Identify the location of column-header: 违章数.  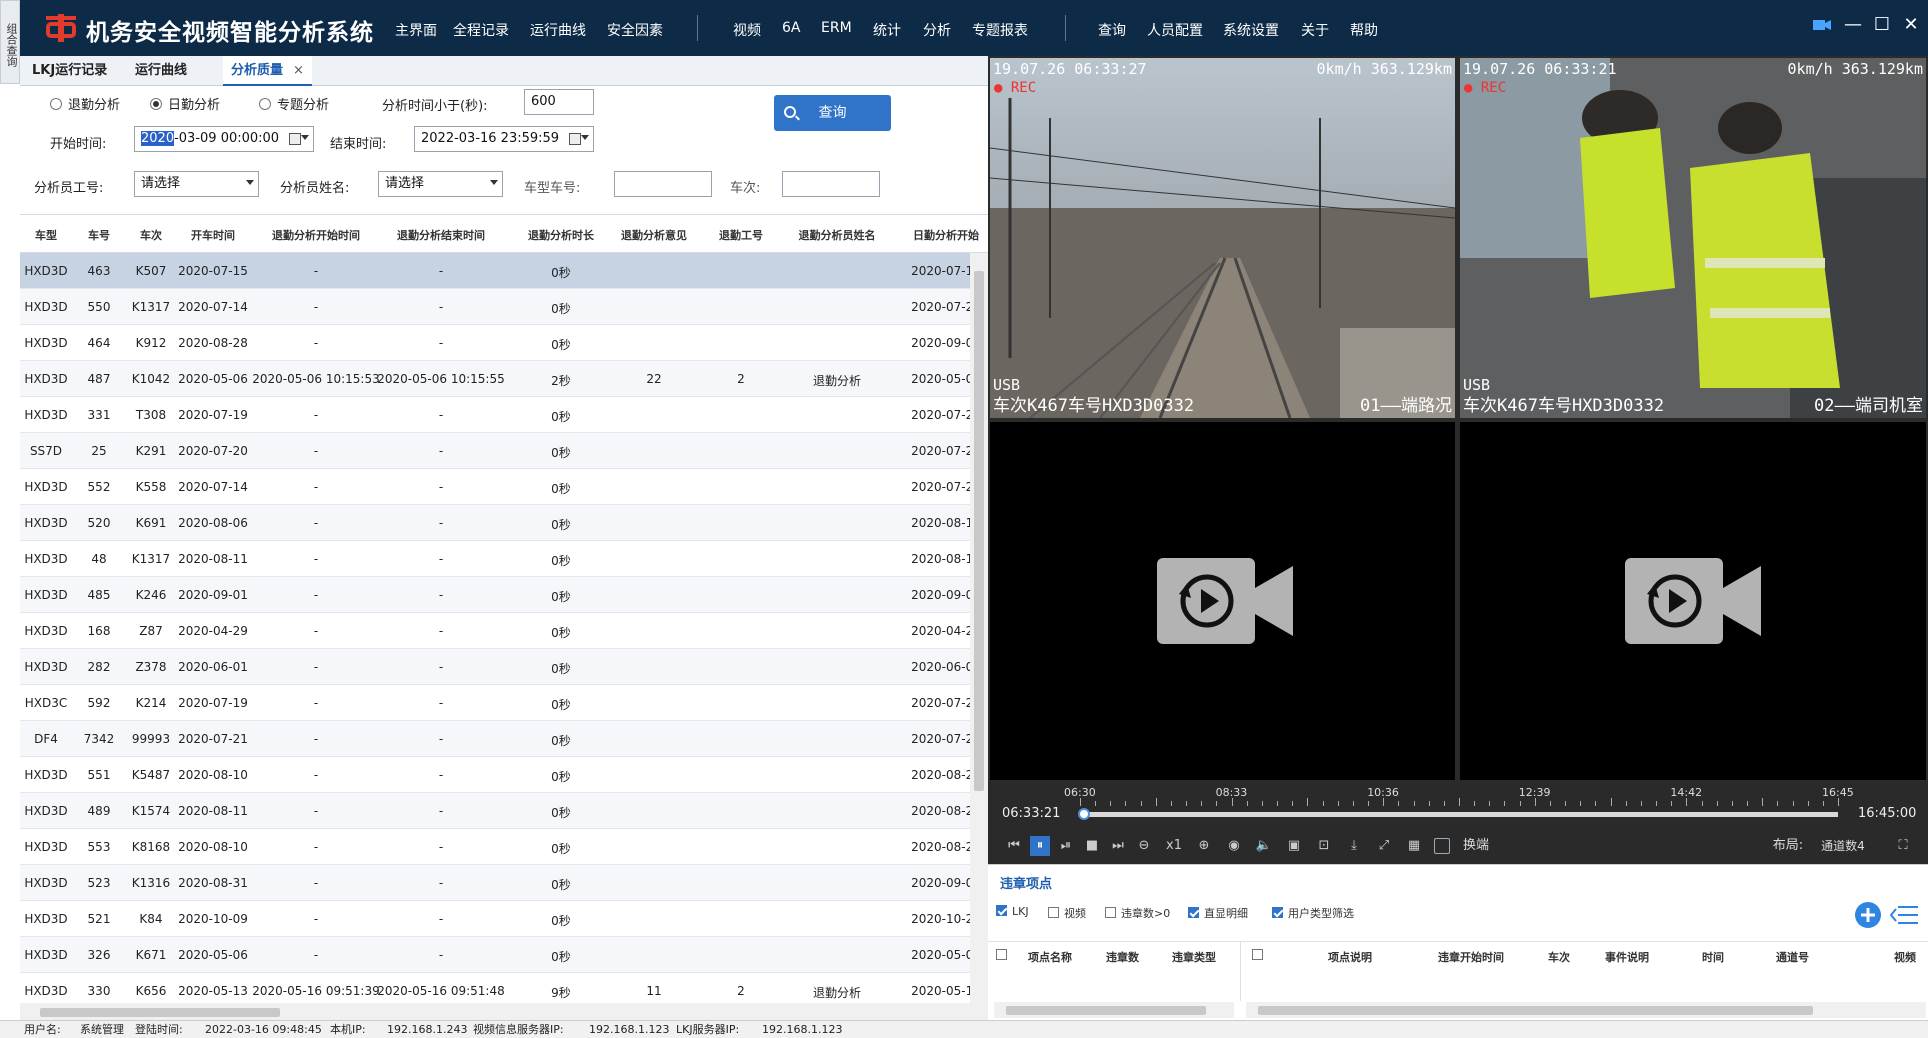
(1122, 957).